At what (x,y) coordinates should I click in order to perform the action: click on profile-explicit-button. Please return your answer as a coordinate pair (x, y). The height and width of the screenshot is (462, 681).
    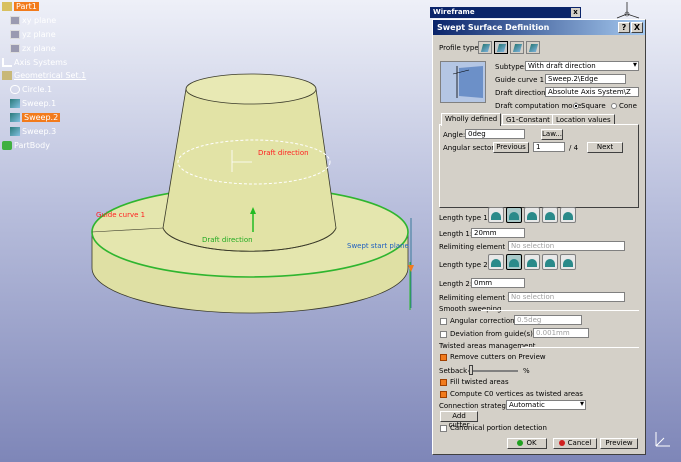
    Looking at the image, I should click on (485, 47).